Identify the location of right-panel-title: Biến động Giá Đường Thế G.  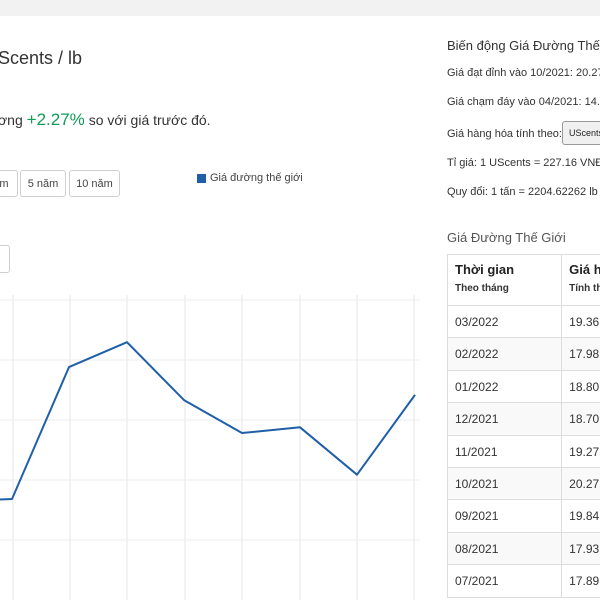
(523, 45).